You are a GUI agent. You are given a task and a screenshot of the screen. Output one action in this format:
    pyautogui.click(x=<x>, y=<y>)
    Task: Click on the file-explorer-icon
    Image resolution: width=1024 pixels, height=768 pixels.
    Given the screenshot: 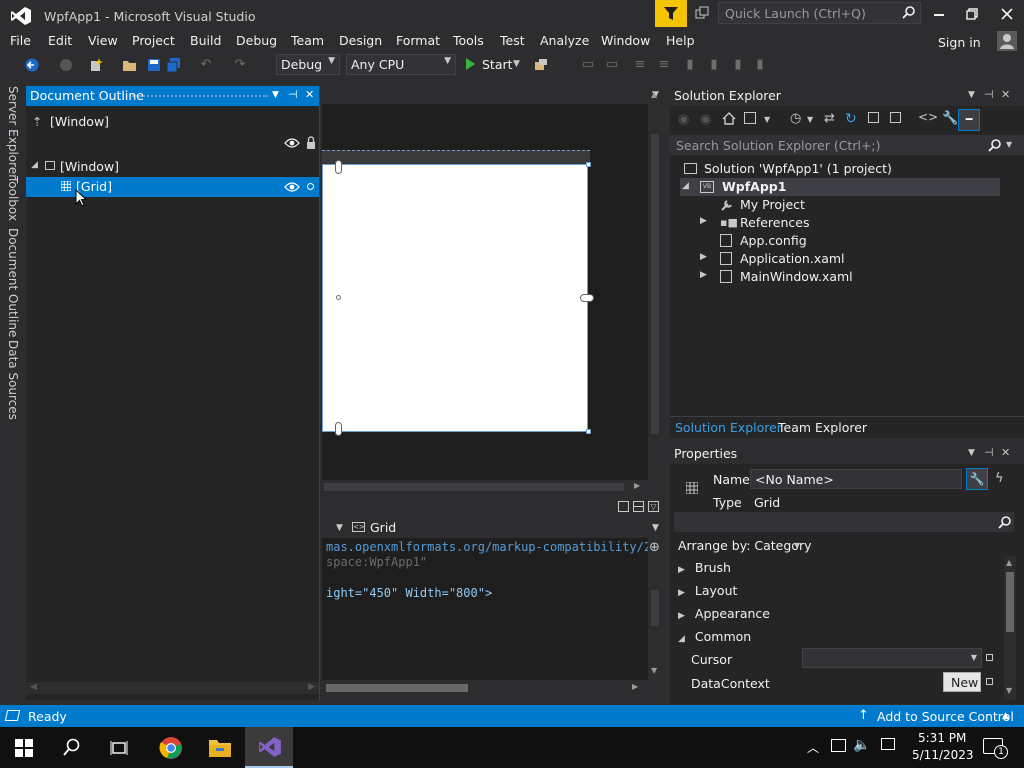 What is the action you would take?
    pyautogui.click(x=220, y=748)
    